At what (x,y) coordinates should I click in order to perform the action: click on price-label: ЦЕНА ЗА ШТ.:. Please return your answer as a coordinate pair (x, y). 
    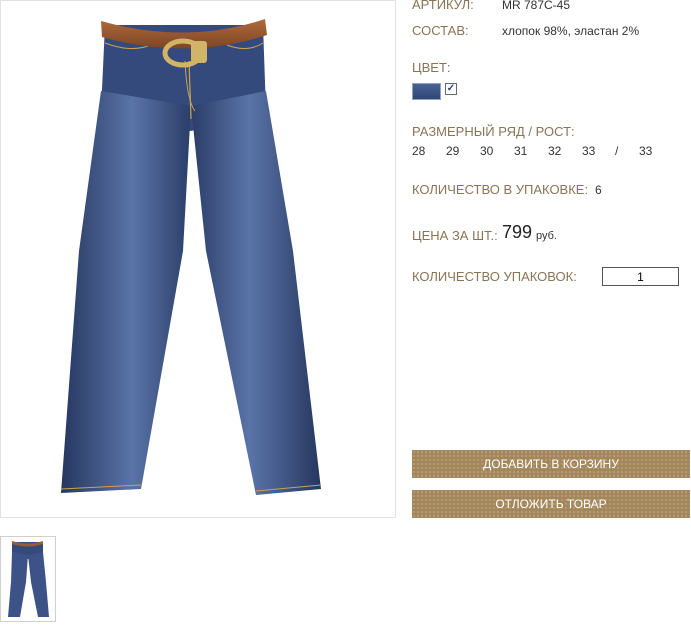
    Looking at the image, I should click on (455, 235).